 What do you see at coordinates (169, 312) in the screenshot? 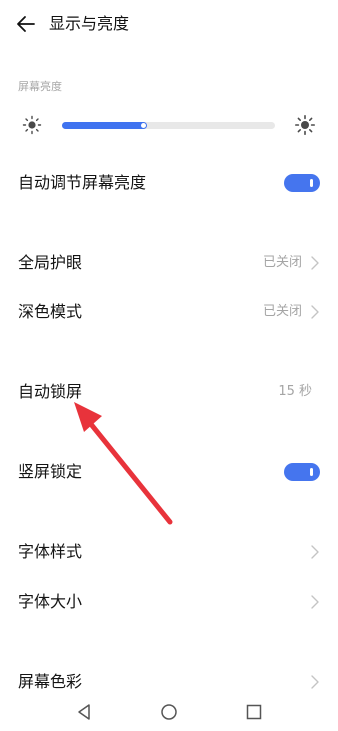
I see `dark-mode-row: 深色模式 已关闭` at bounding box center [169, 312].